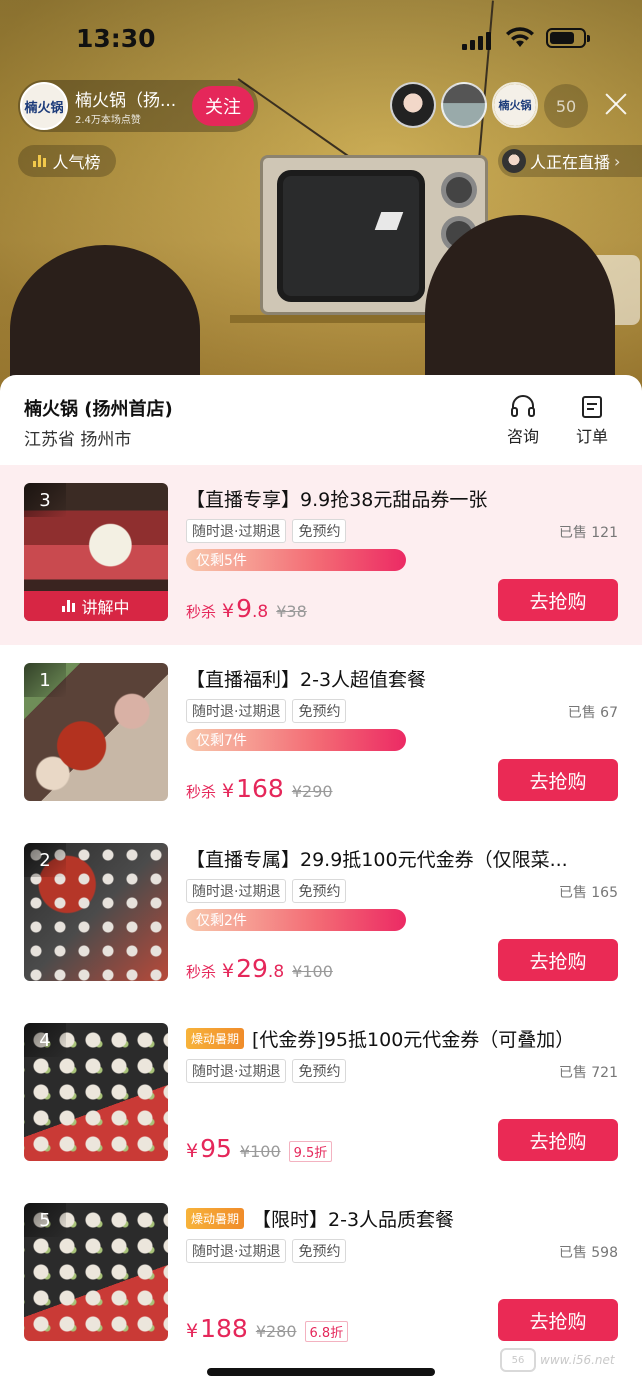 The width and height of the screenshot is (642, 1389). I want to click on price-integer: 9, so click(244, 608).